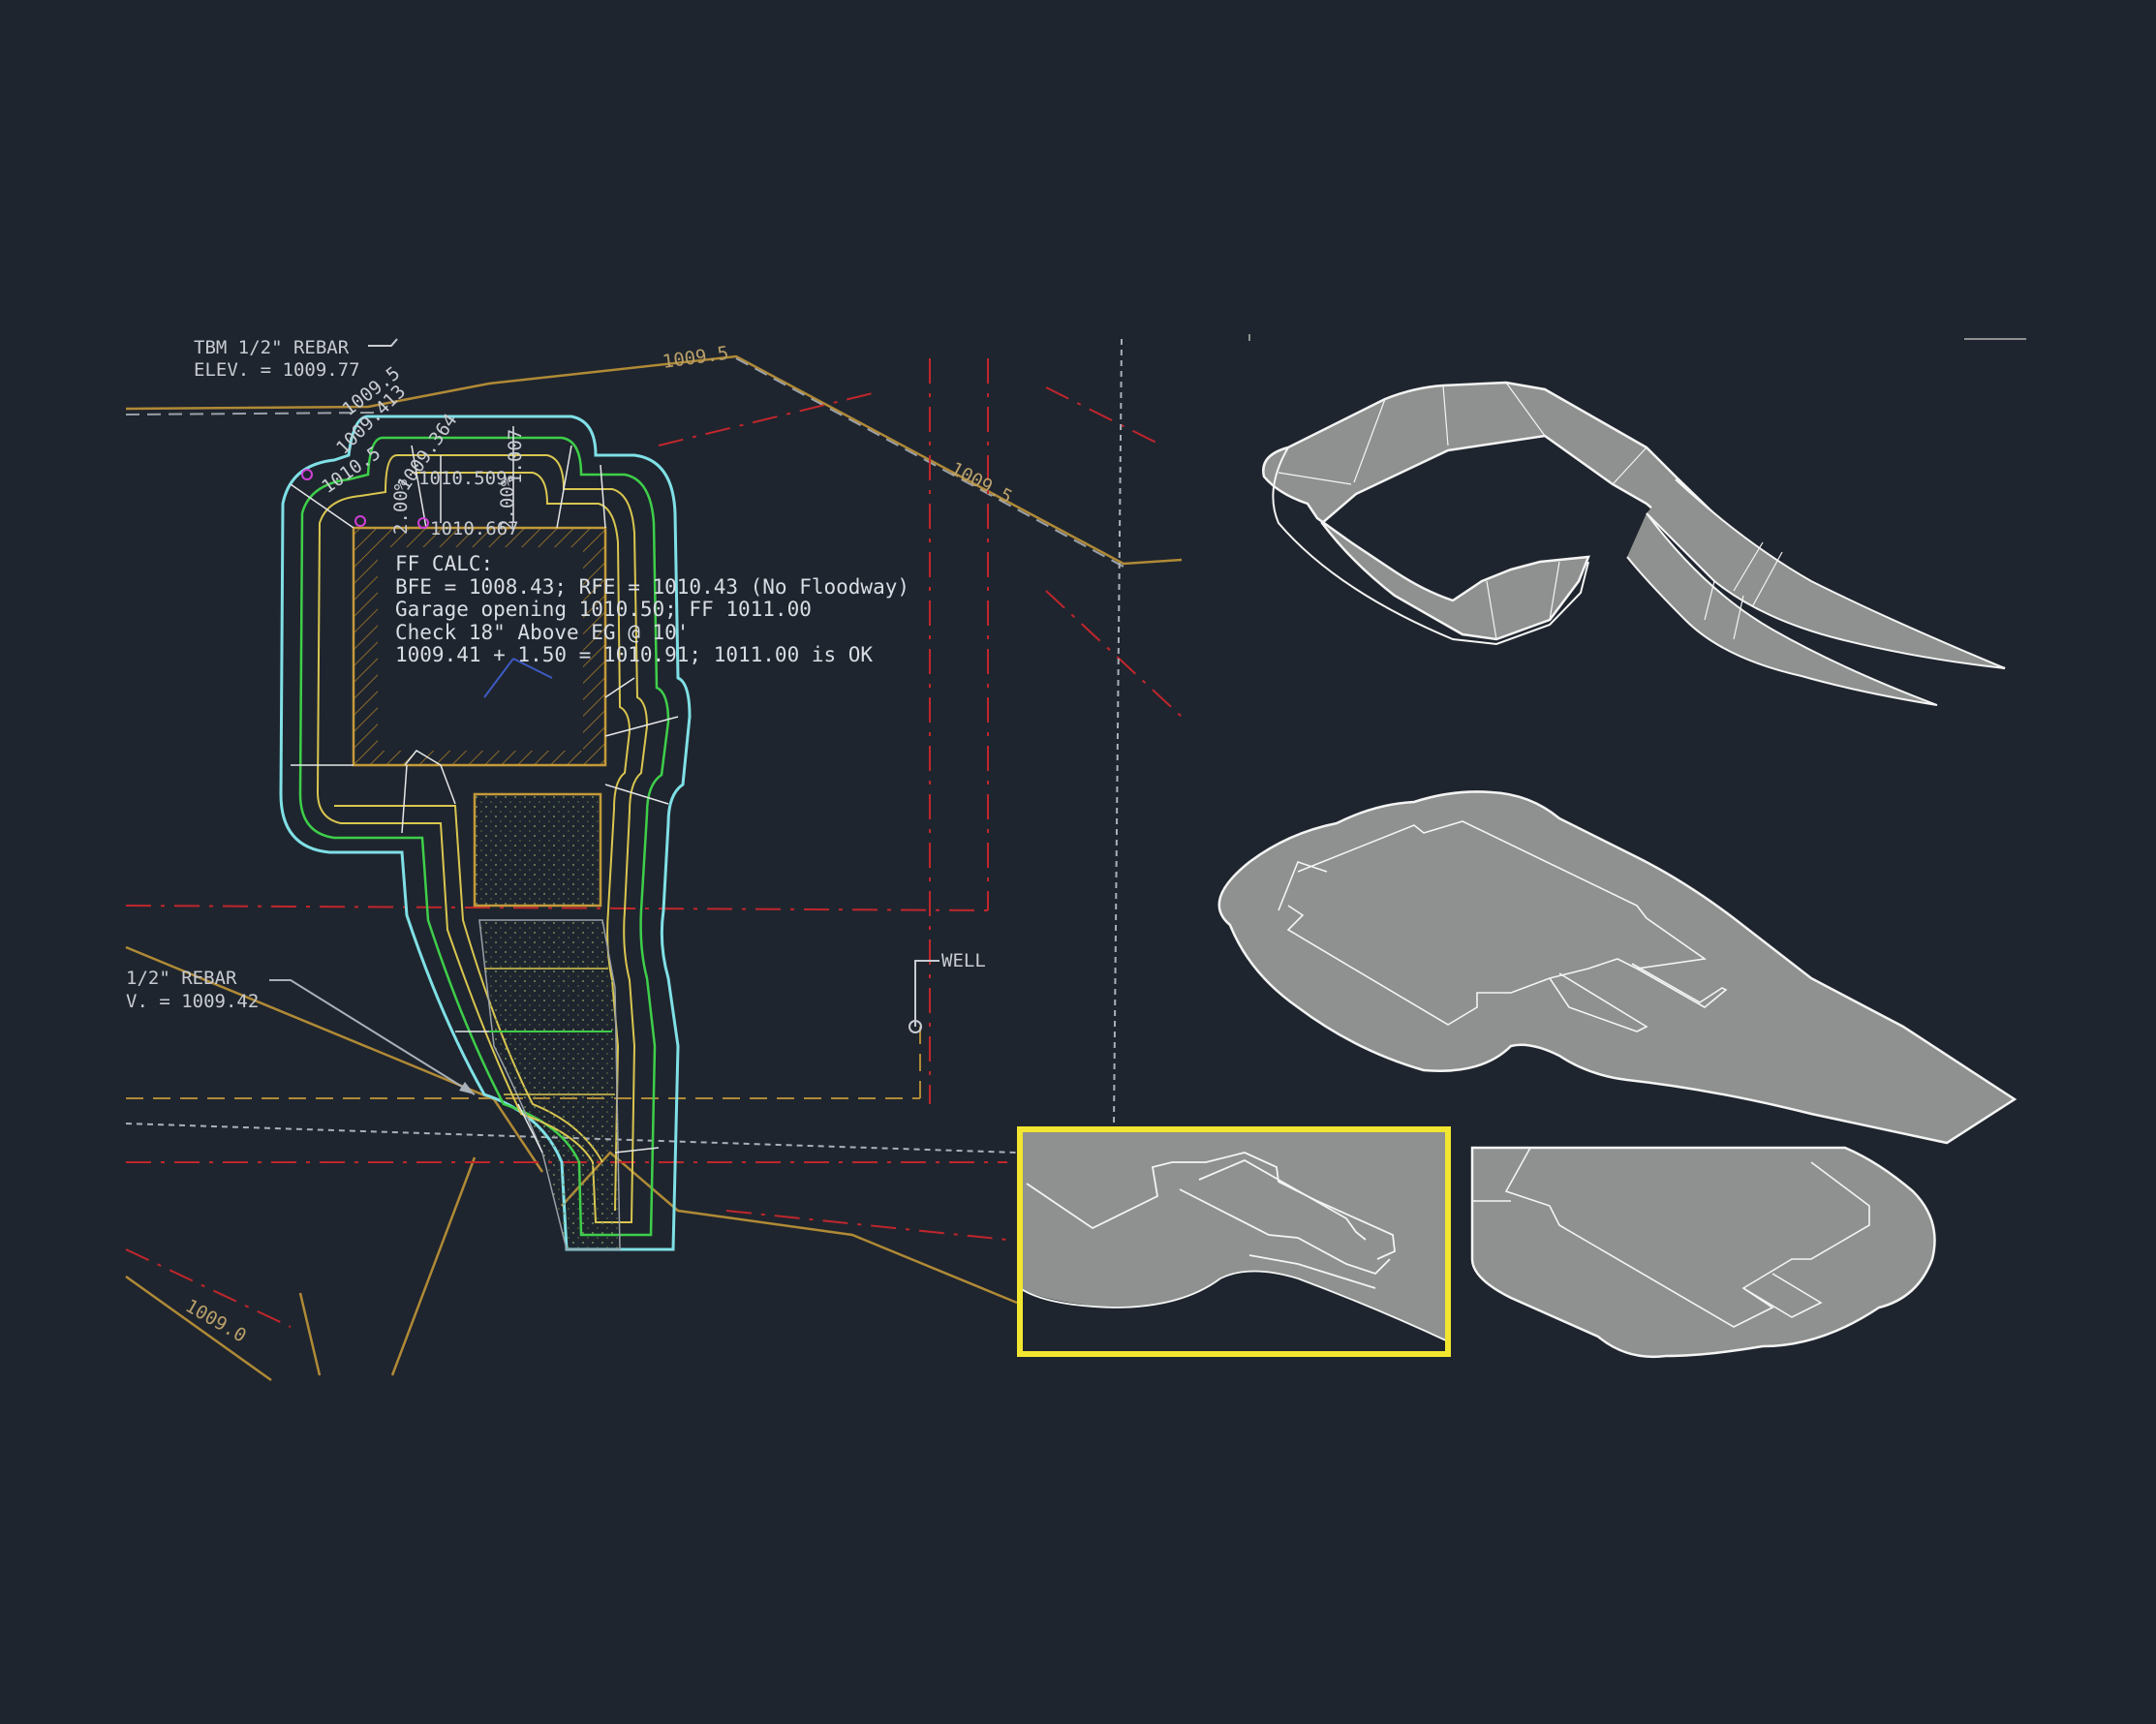  Describe the element at coordinates (1234, 1241) in the screenshot. I see `highlight-inset` at that location.